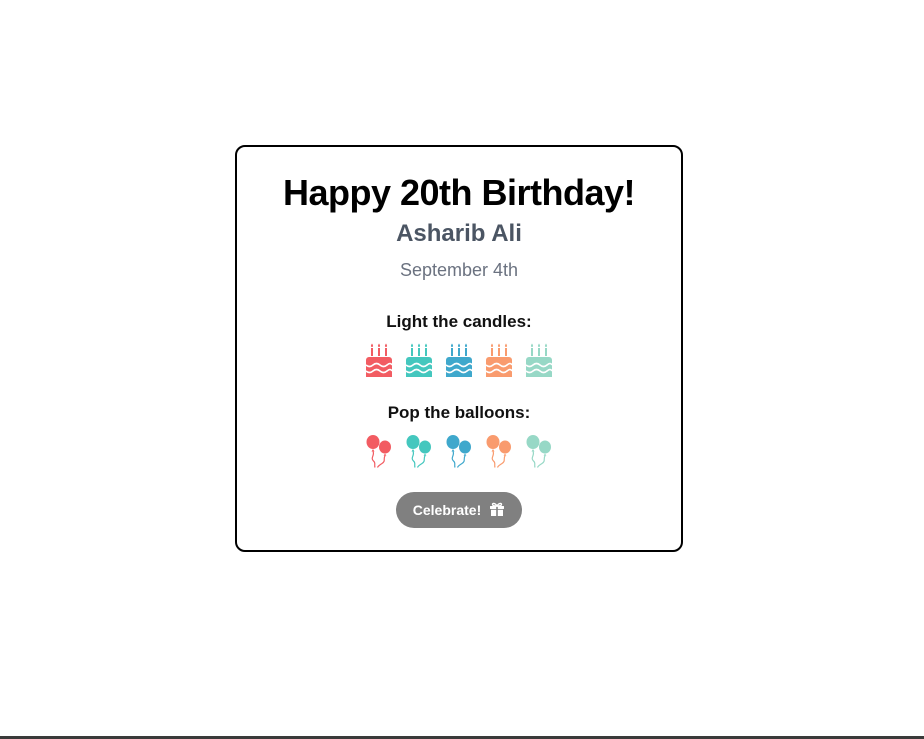 The width and height of the screenshot is (924, 739). What do you see at coordinates (459, 270) in the screenshot?
I see `birthday-date: September 4th` at bounding box center [459, 270].